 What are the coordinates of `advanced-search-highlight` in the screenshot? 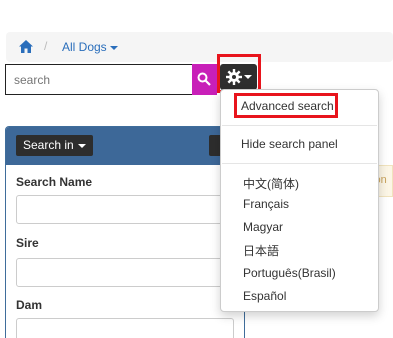 It's located at (286, 105).